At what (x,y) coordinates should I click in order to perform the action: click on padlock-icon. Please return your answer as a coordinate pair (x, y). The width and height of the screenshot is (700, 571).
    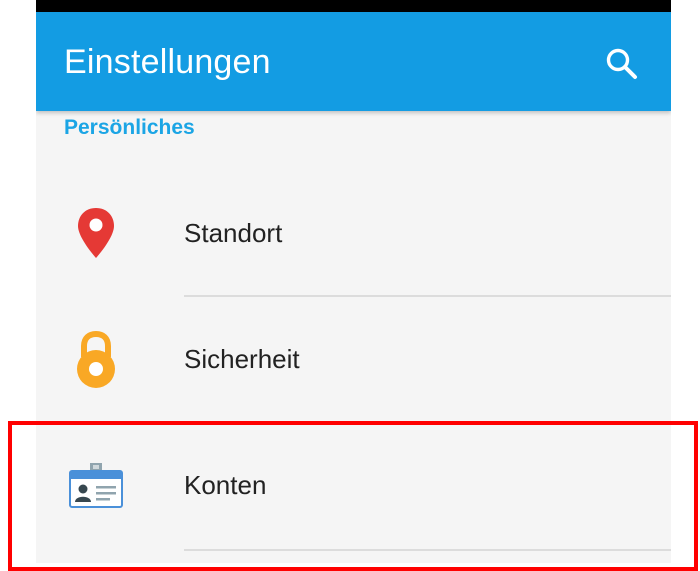
    Looking at the image, I should click on (96, 359).